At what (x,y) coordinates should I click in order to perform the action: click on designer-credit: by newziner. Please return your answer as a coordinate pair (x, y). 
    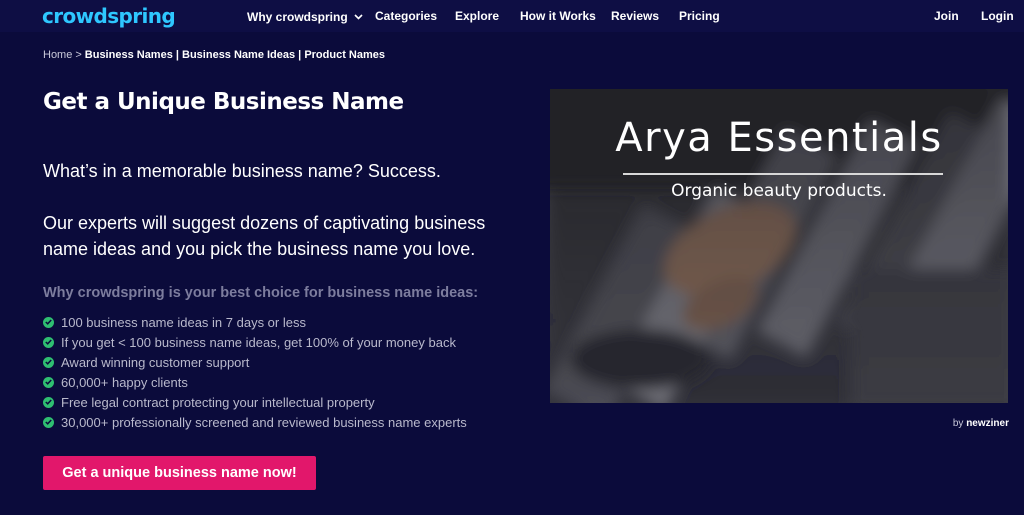
    Looking at the image, I should click on (981, 423).